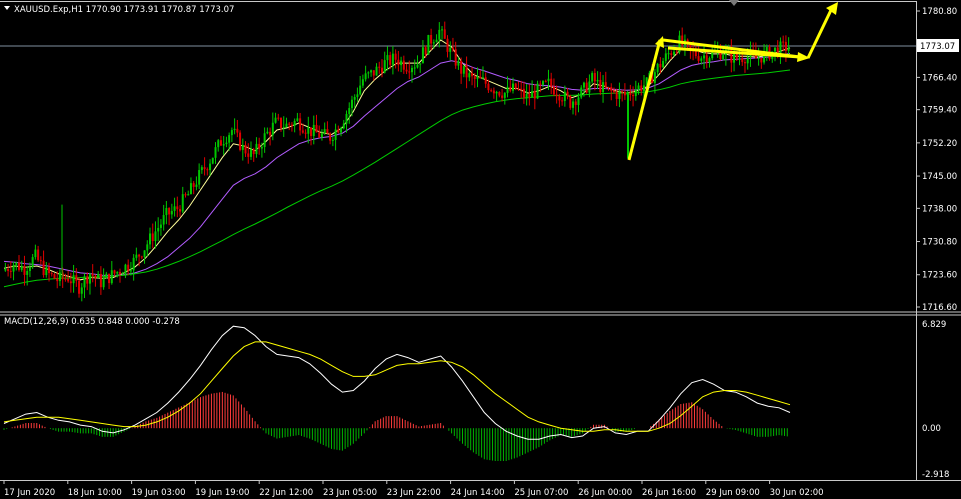 The height and width of the screenshot is (499, 961). Describe the element at coordinates (222, 493) in the screenshot. I see `time-tick-label: 19 Jun 19:00` at that location.